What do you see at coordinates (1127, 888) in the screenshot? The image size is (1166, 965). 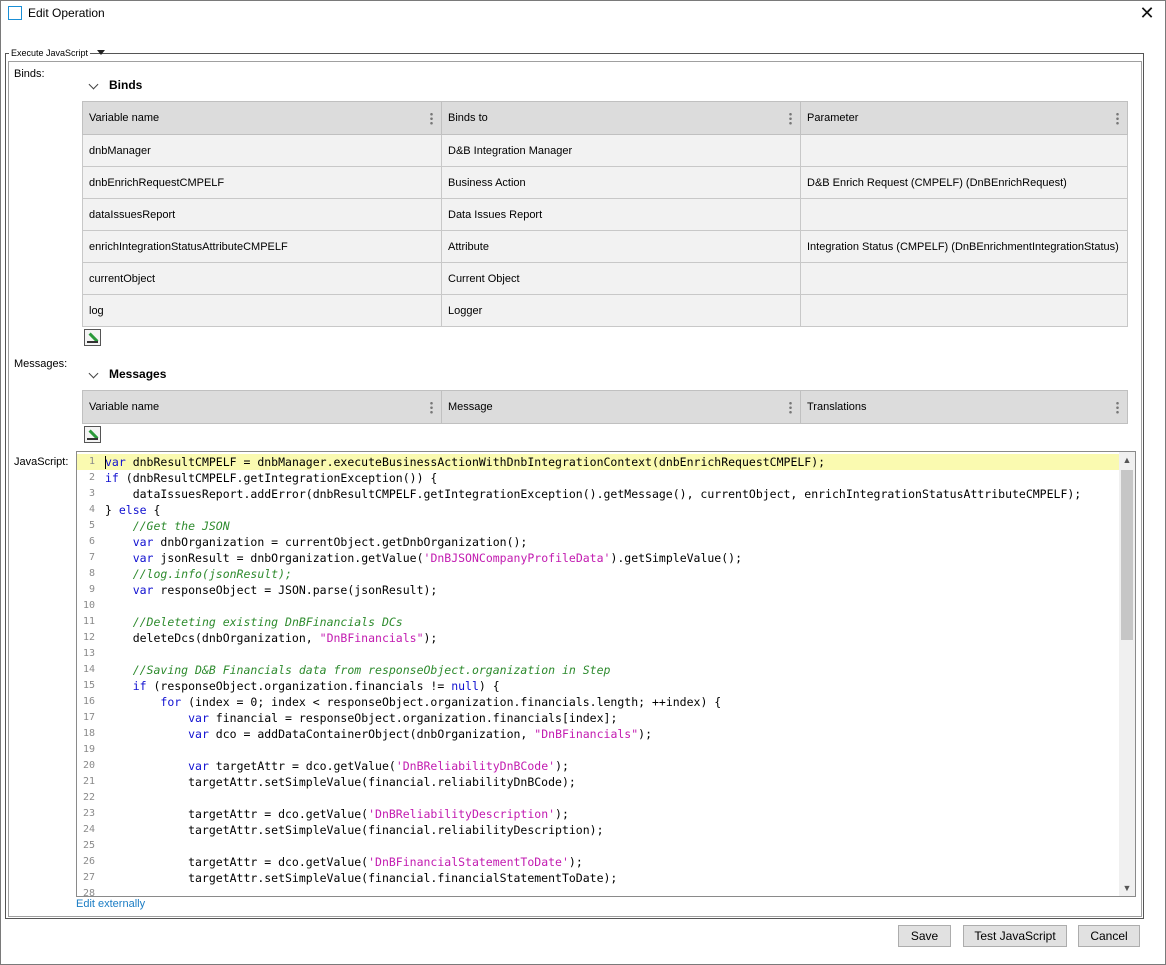 I see `scroll-down-icon: ▼` at bounding box center [1127, 888].